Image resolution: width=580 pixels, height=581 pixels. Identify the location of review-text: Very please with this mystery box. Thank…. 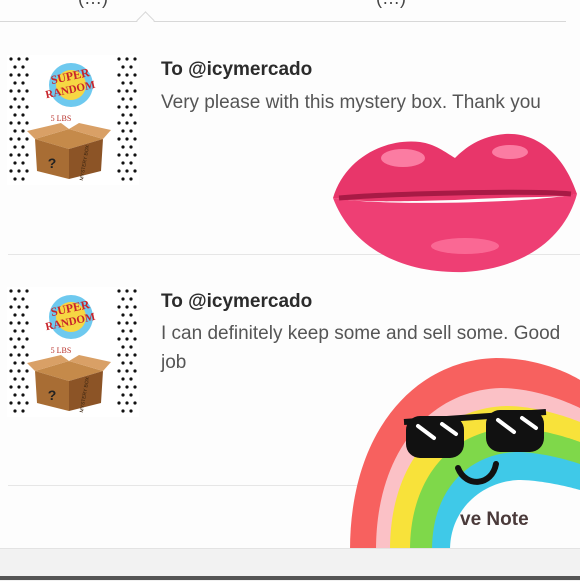
(351, 102).